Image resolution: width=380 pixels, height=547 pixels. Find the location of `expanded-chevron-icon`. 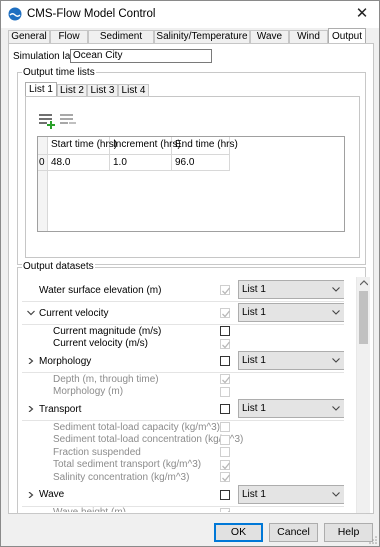

expanded-chevron-icon is located at coordinates (31, 313).